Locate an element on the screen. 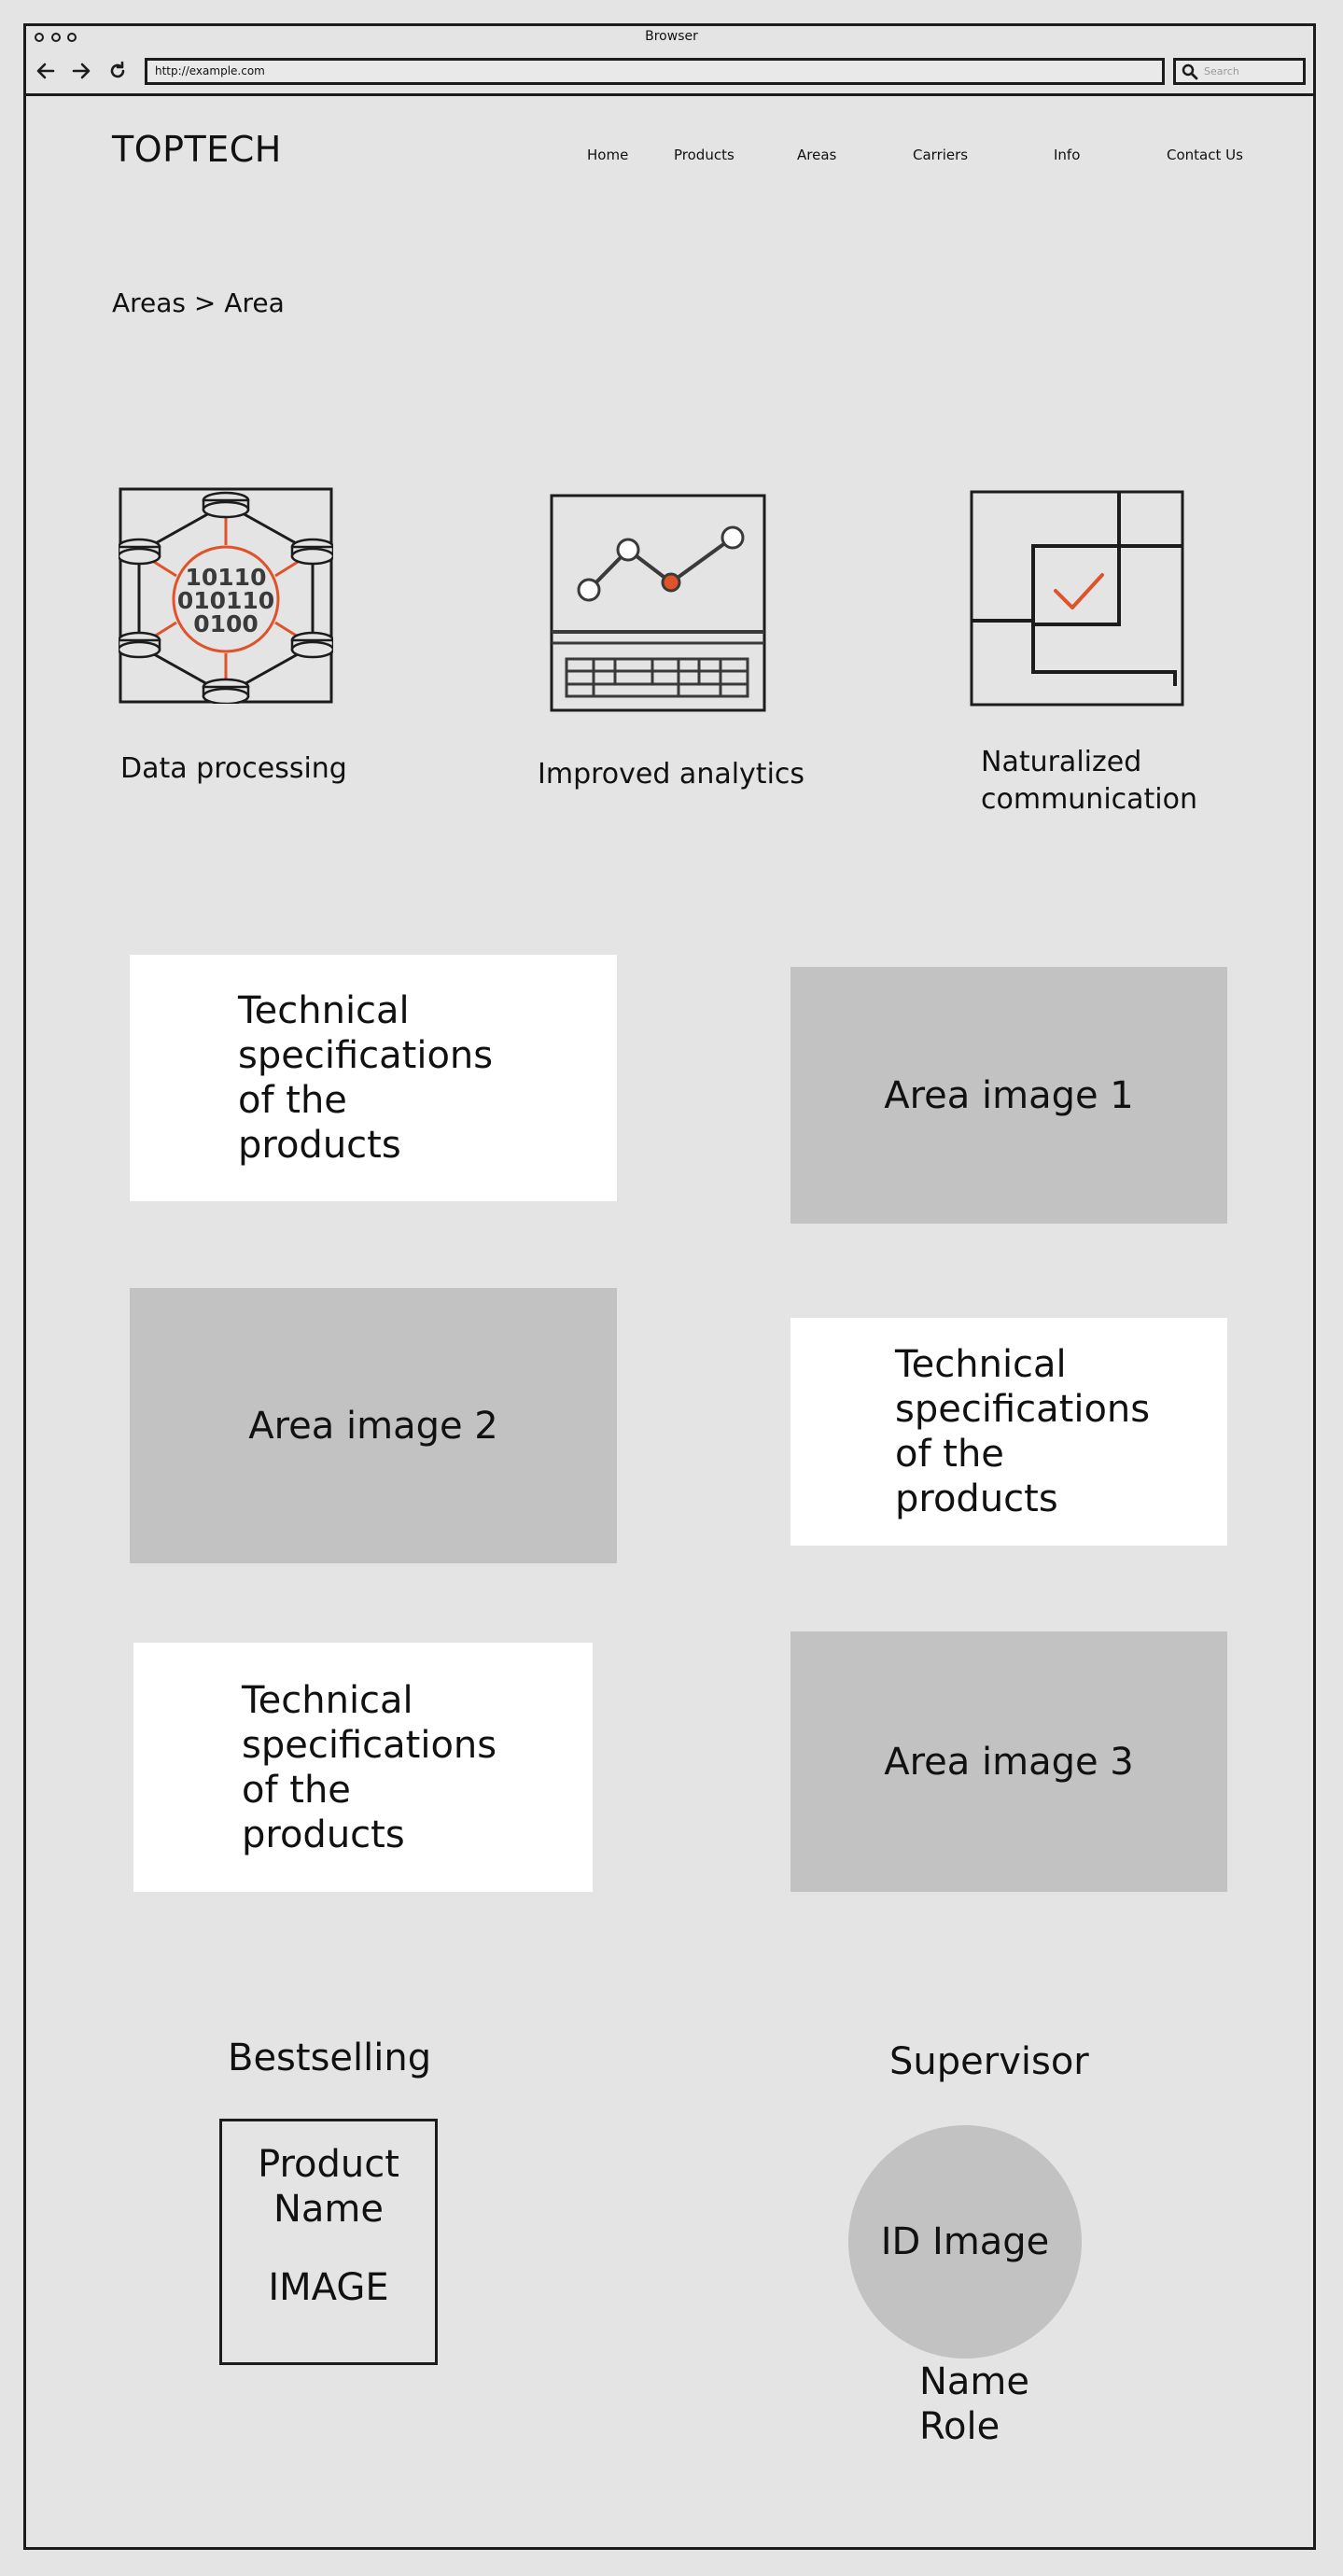  feature-label-data-processing: Data processing is located at coordinates (233, 768).